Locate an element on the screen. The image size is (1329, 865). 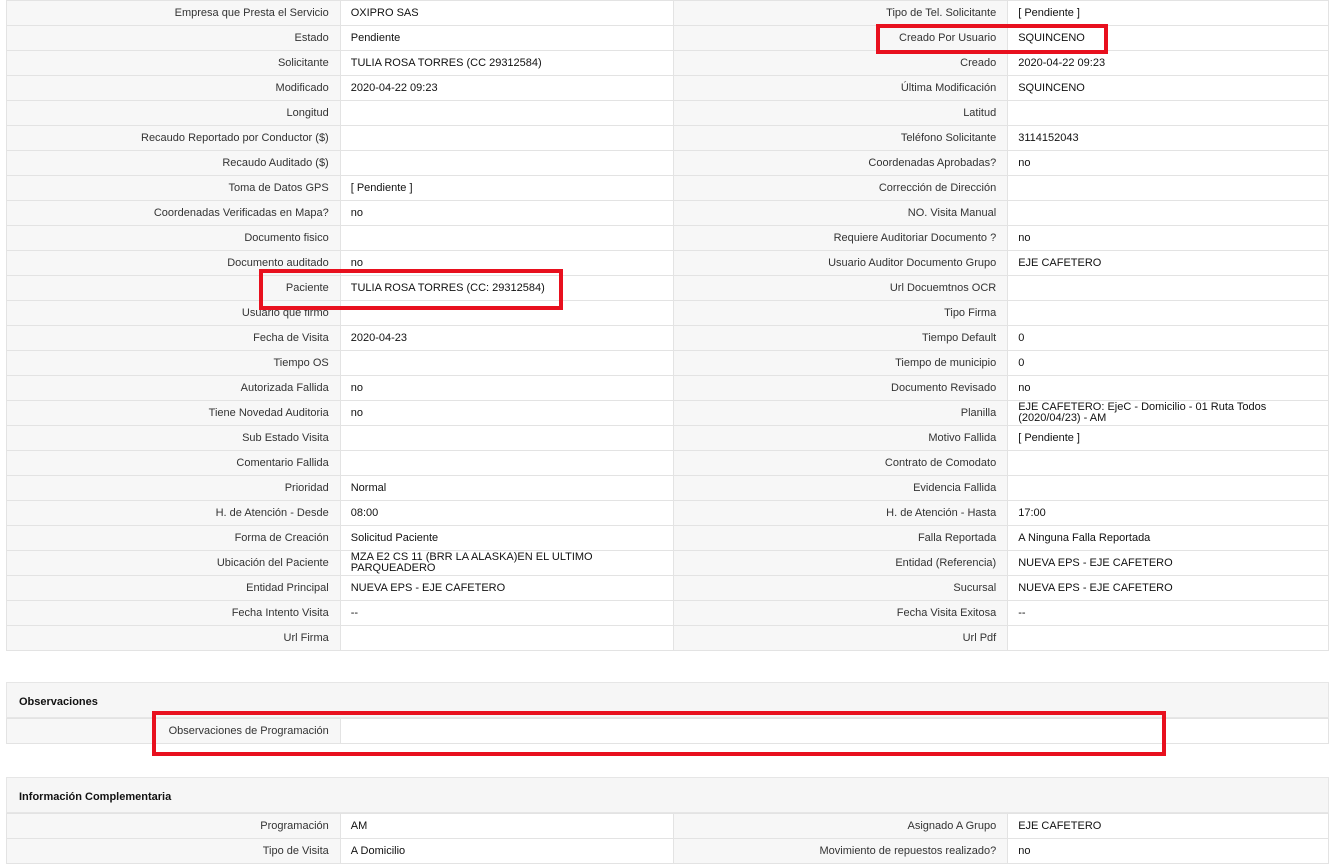
table-row: Prioridad Normal Evidencia Fallida is located at coordinates (667, 488).